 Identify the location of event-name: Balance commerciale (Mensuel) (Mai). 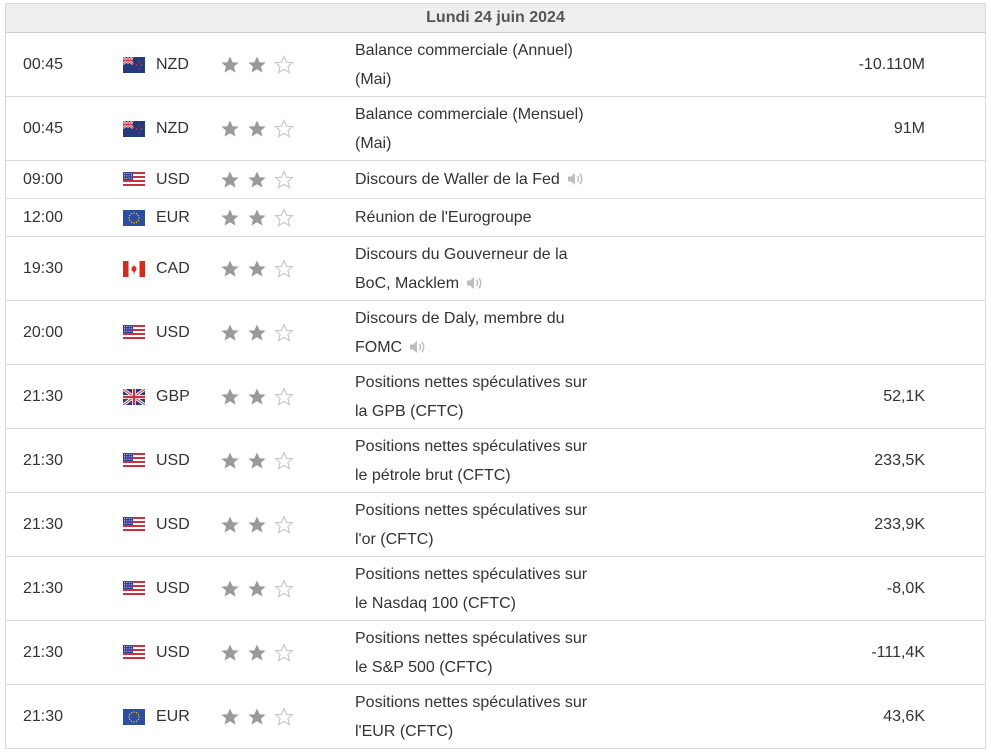
(495, 128).